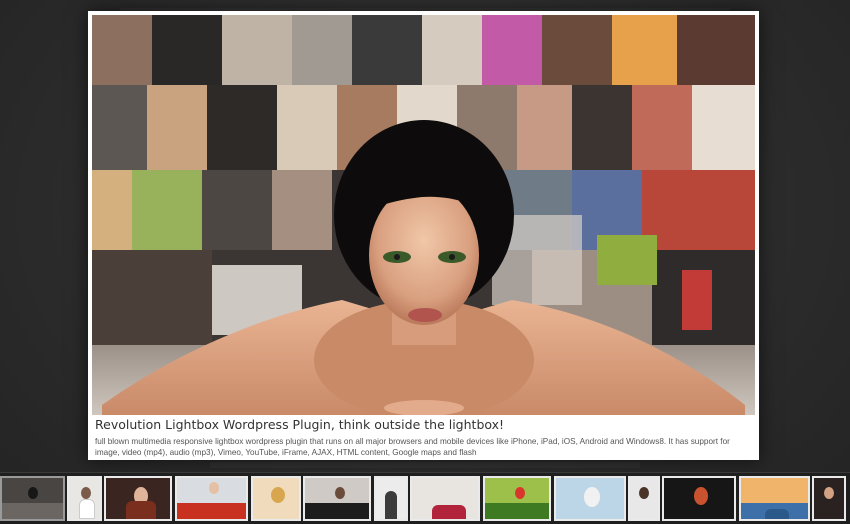 The width and height of the screenshot is (850, 524). I want to click on thumbnail-woman-blue-face, so click(590, 498).